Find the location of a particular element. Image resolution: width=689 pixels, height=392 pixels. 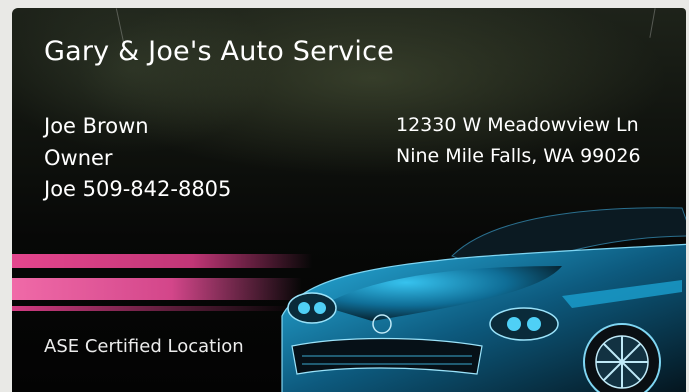

address-line-2: Nine Mile Falls, WA 99026 is located at coordinates (518, 156).